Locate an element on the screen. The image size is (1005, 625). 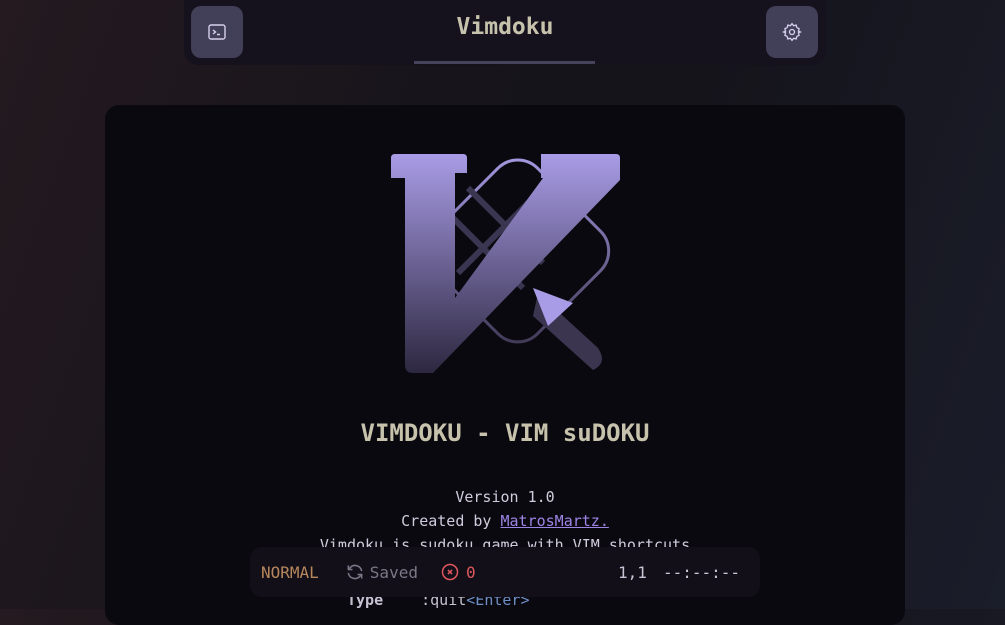
title-underline is located at coordinates (504, 62).